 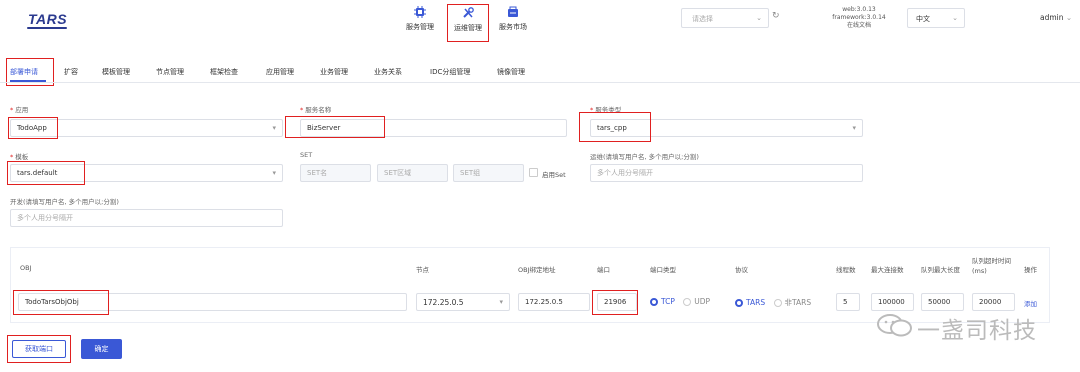 What do you see at coordinates (942, 302) in the screenshot?
I see `queue-len-input: 50000` at bounding box center [942, 302].